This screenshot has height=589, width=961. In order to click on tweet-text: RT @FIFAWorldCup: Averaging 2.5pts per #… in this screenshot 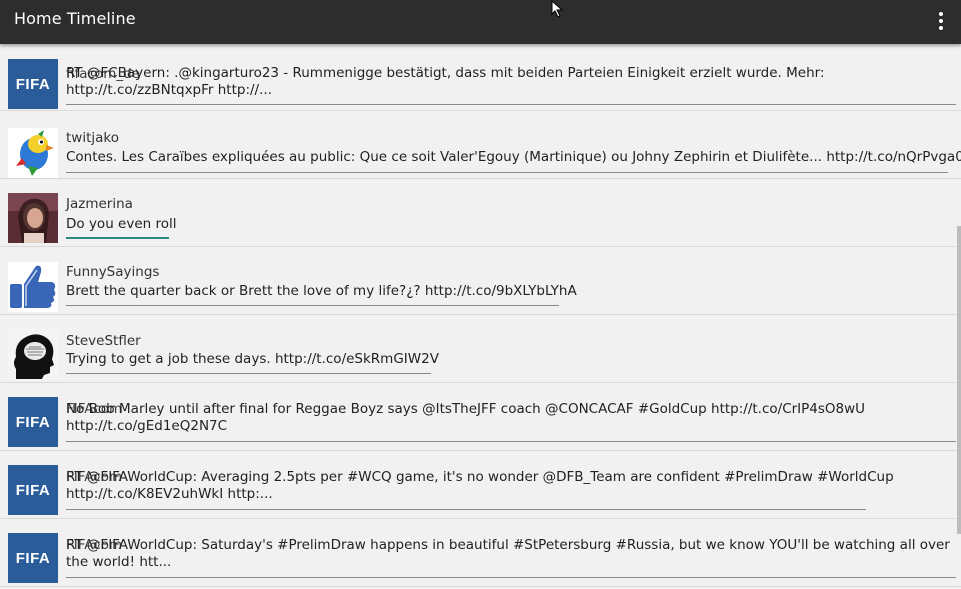, I will do `click(482, 485)`.